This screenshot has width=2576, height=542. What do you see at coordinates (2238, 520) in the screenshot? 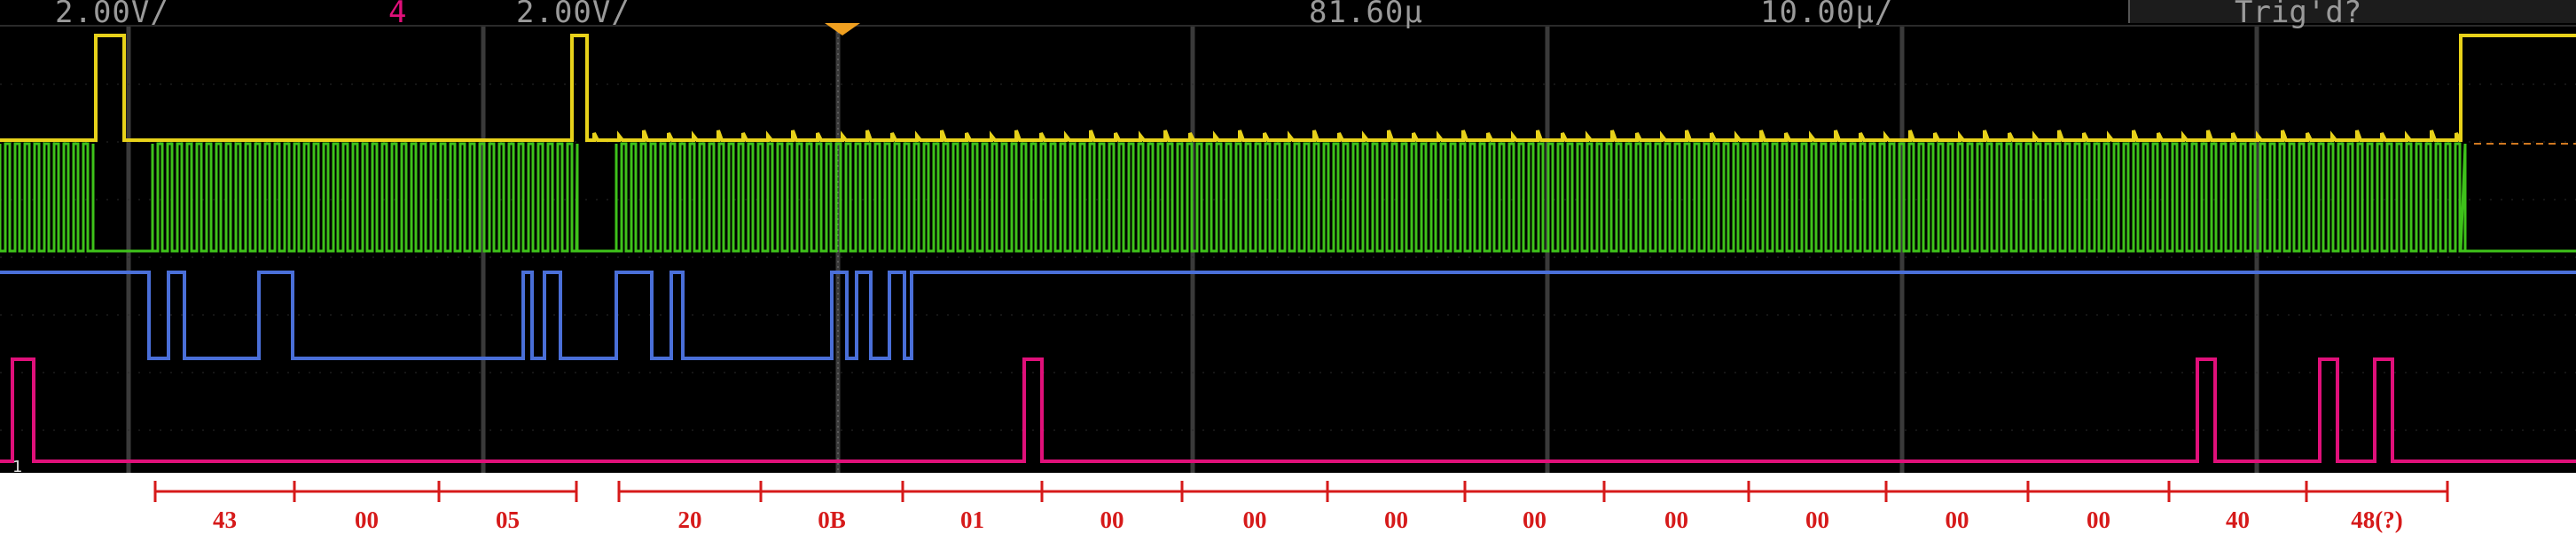
I see `decode-byte-label: 40` at bounding box center [2238, 520].